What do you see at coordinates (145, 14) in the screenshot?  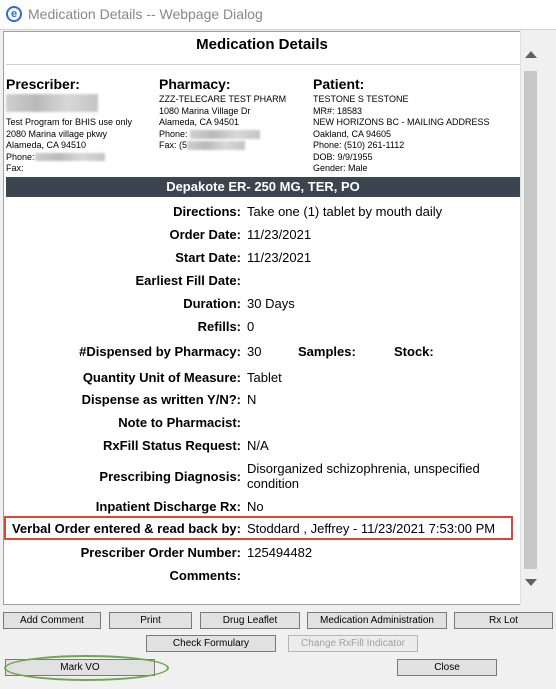 I see `window-title: Medication Details -- Webpage Dialog` at bounding box center [145, 14].